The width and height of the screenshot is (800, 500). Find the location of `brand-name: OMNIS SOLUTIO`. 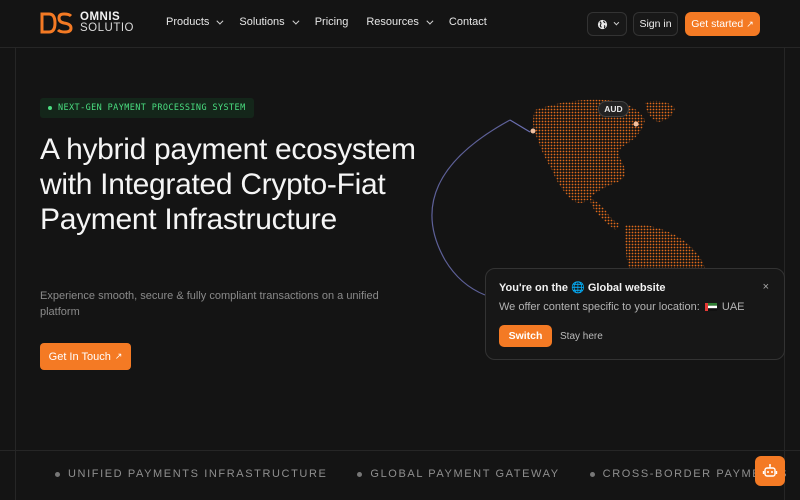

brand-name: OMNIS SOLUTIO is located at coordinates (107, 22).